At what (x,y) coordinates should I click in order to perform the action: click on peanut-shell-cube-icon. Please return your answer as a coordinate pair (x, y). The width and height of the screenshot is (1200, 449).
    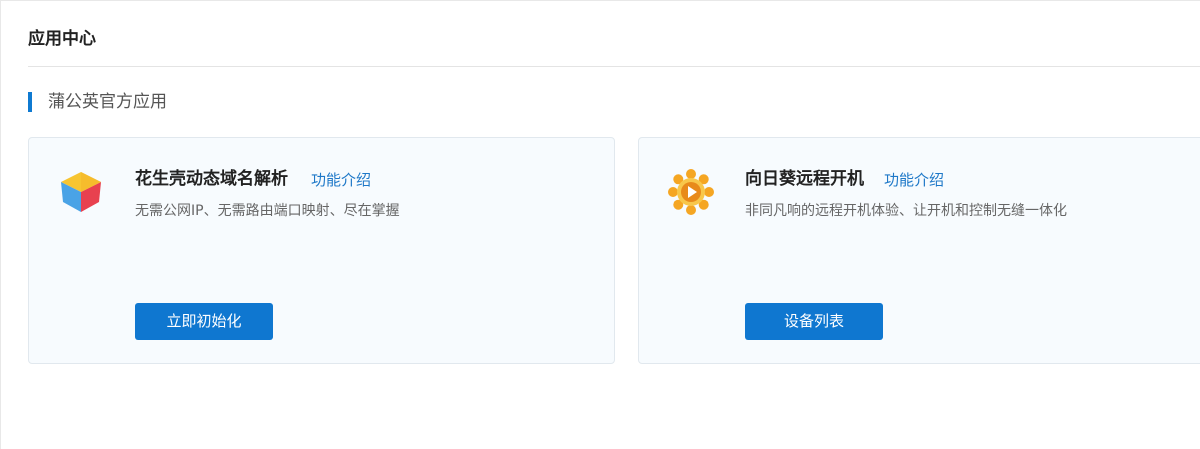
    Looking at the image, I should click on (81, 192).